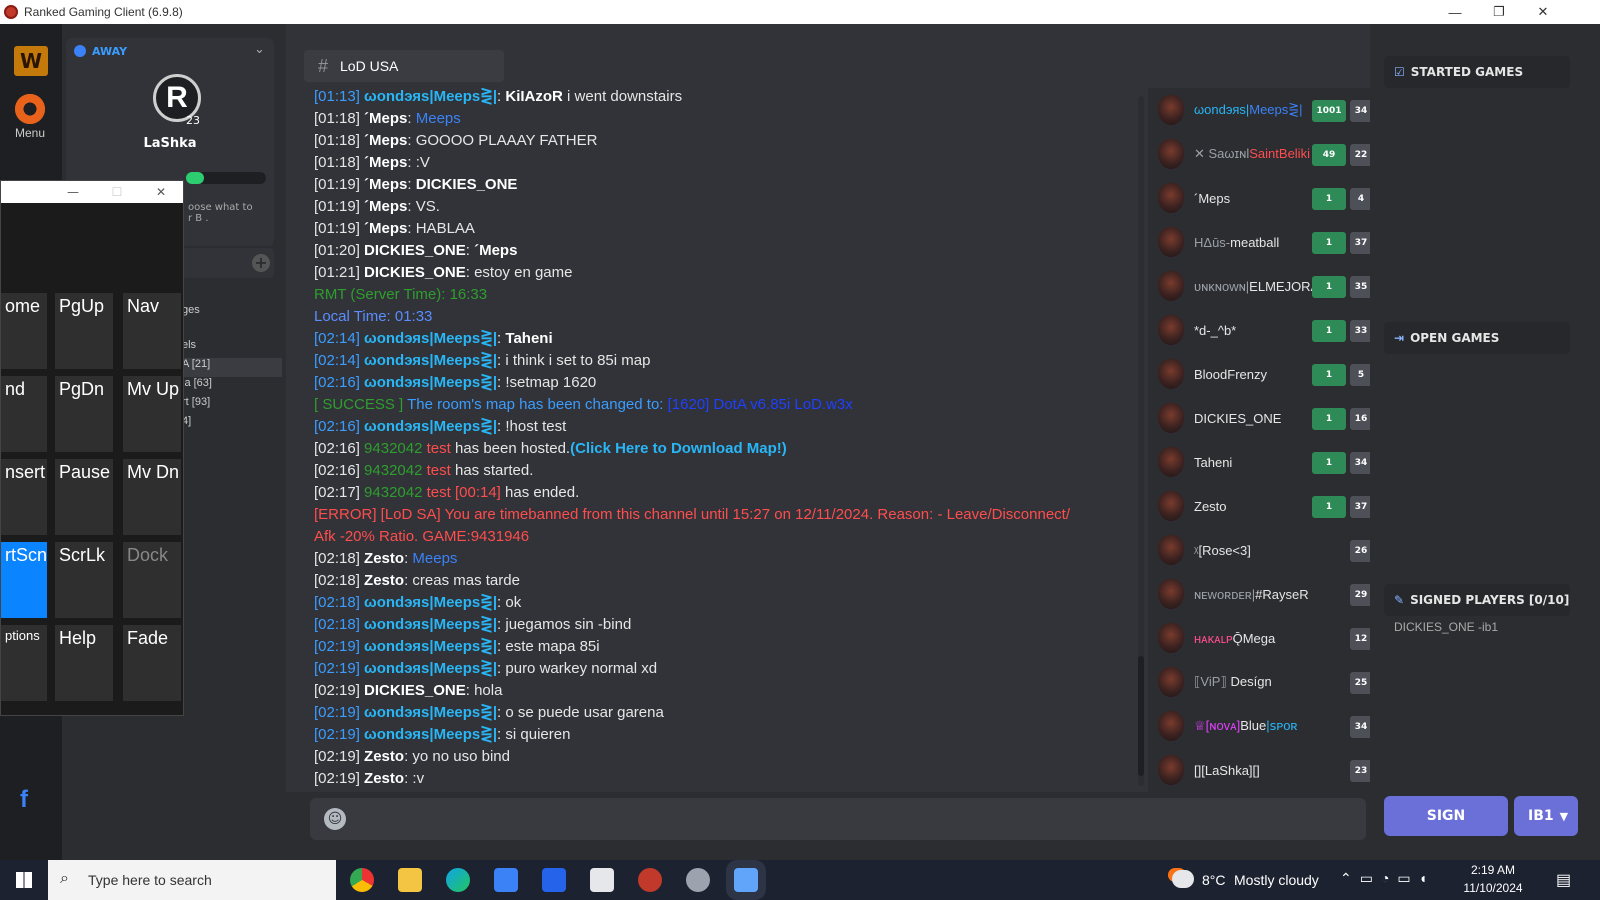 This screenshot has width=1600, height=900. I want to click on mail-icon, so click(554, 880).